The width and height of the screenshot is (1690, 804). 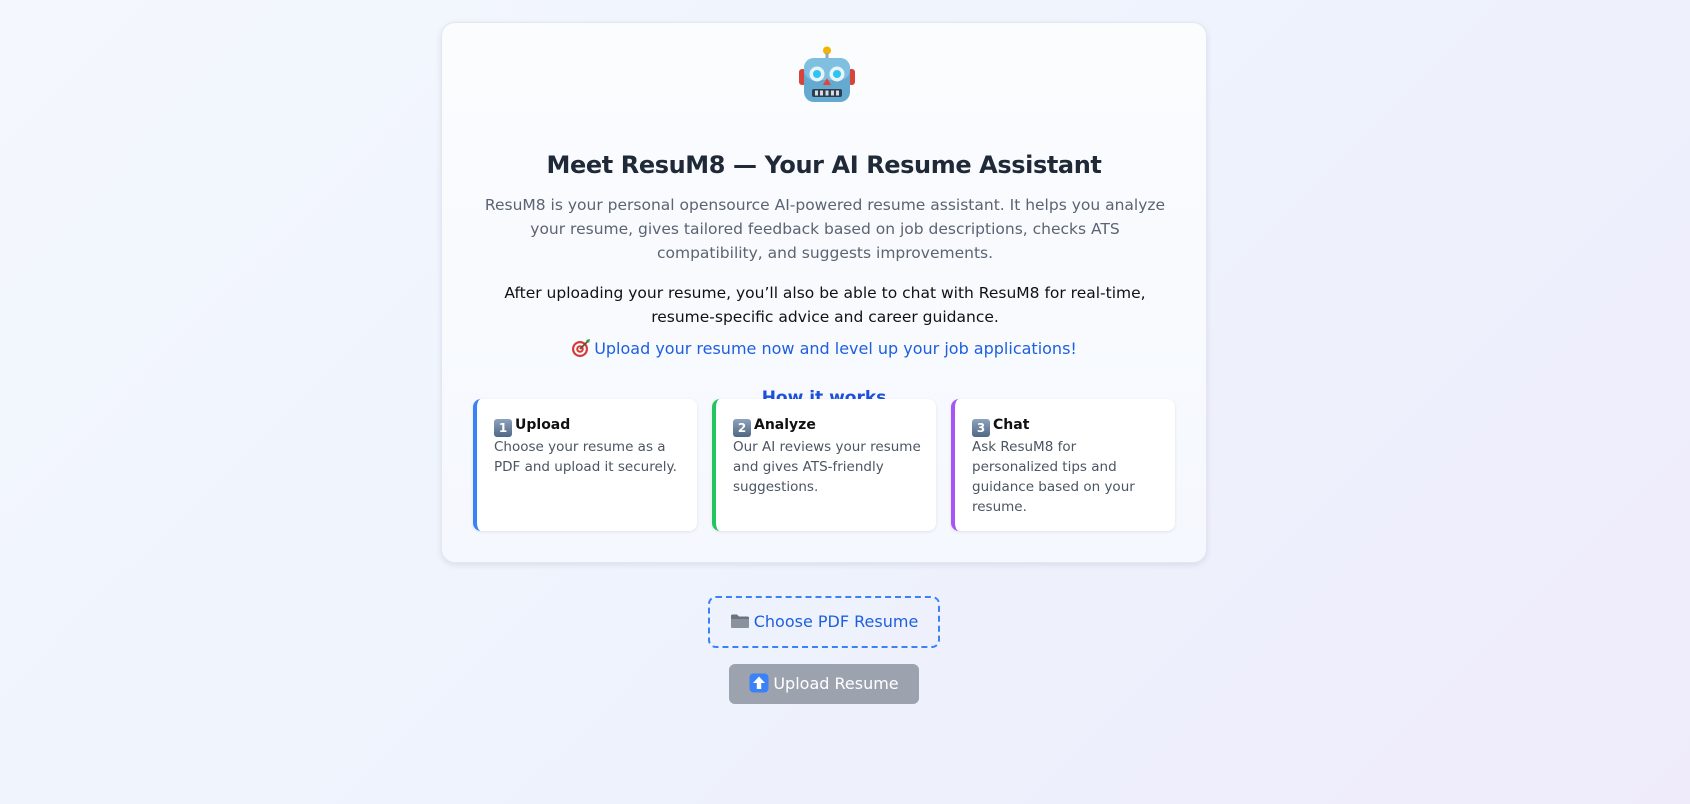 I want to click on upload-resume-button: Upload Resume, so click(x=824, y=684).